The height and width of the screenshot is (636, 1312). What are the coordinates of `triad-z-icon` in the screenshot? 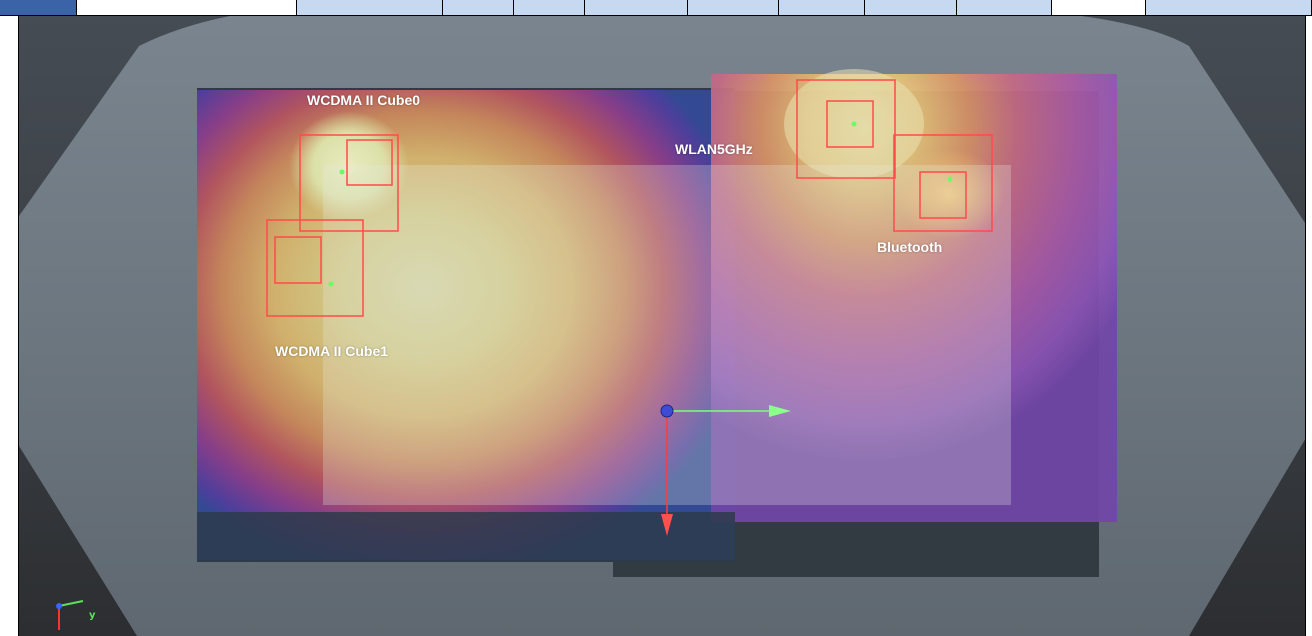 It's located at (59, 606).